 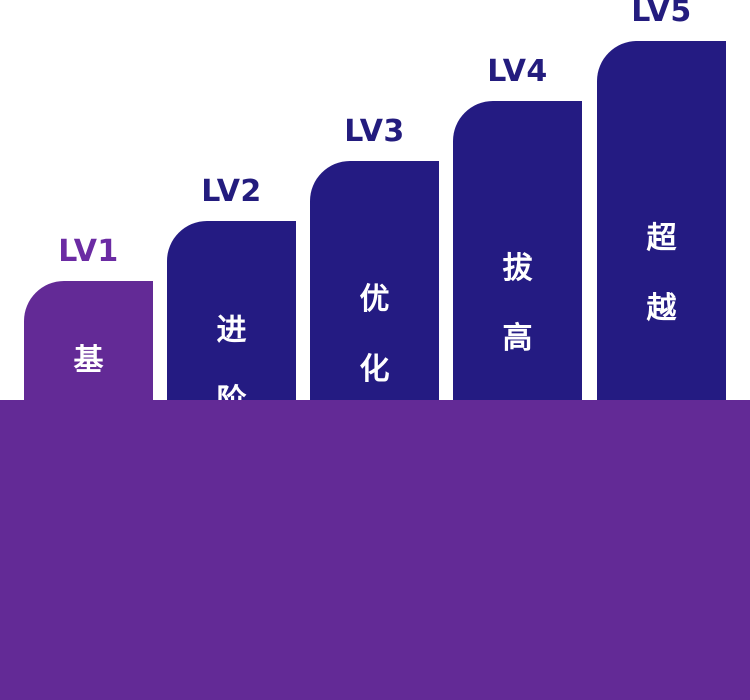 I want to click on level-3-label: LV3, so click(x=374, y=131).